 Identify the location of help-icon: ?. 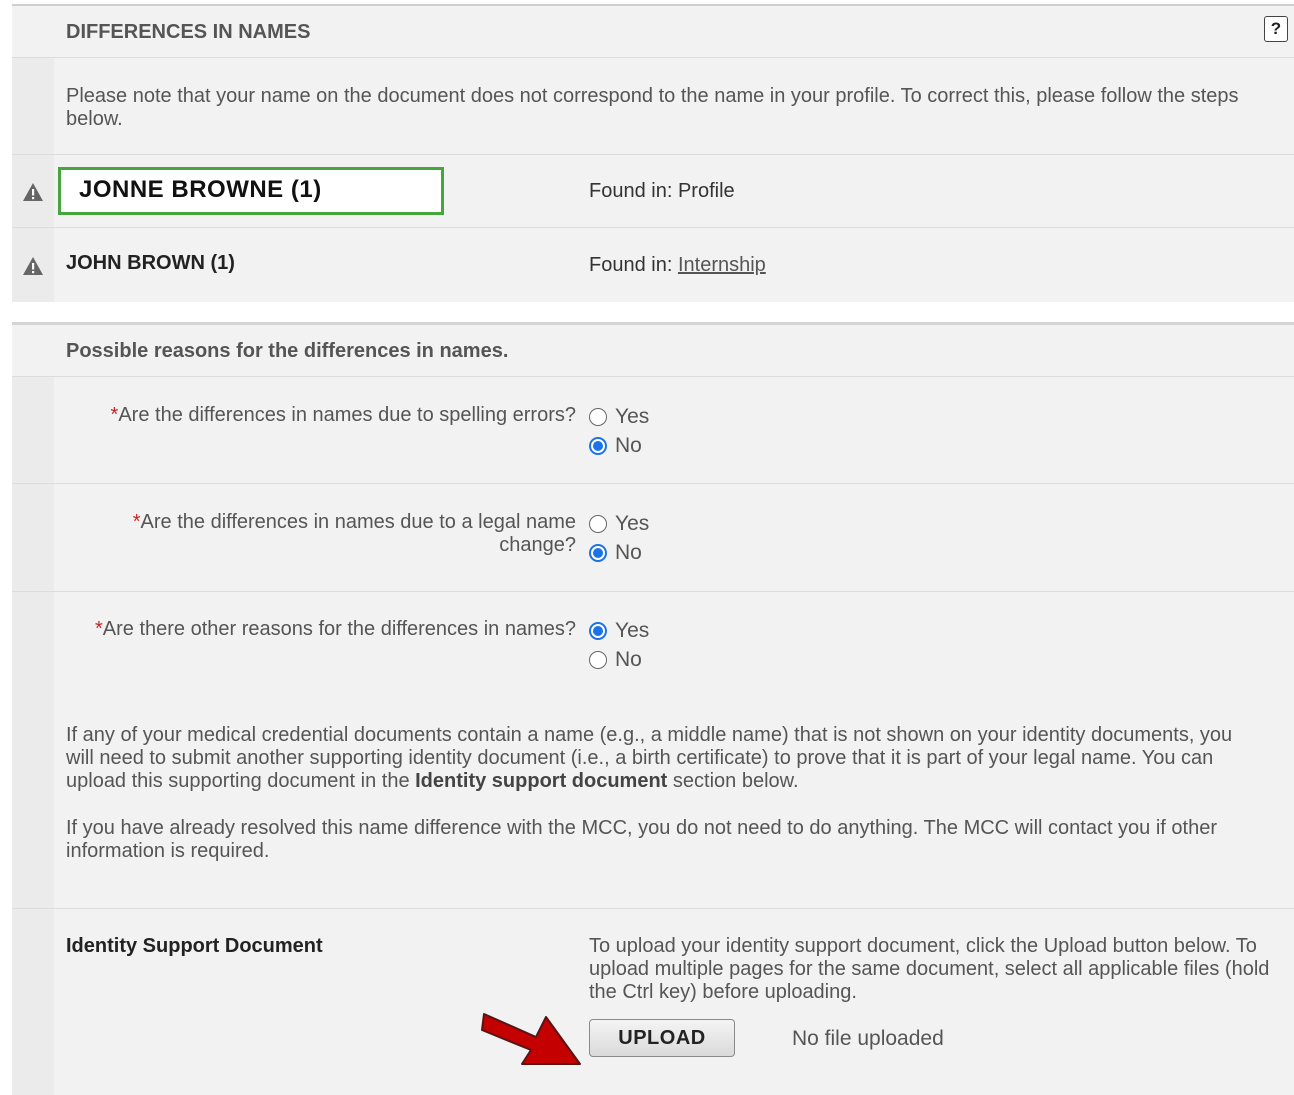
(1276, 29).